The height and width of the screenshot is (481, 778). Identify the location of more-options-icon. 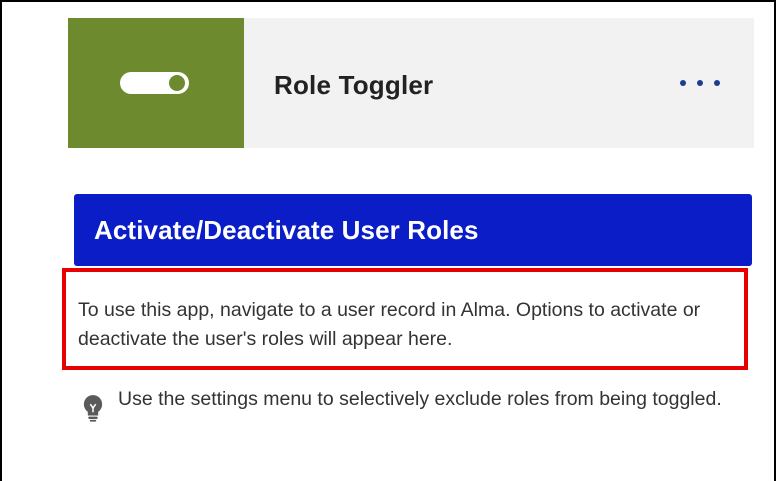
(700, 83).